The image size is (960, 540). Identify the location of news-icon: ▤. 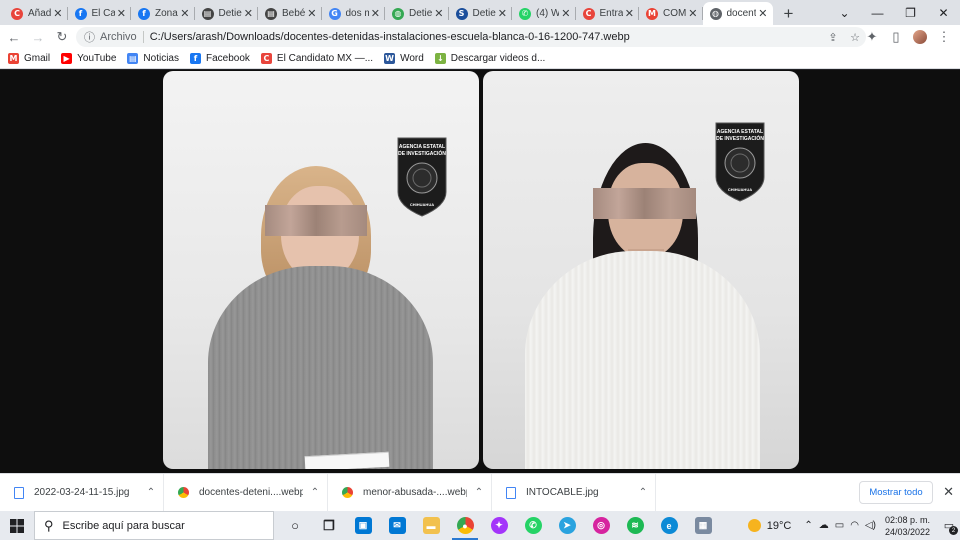
(271, 13).